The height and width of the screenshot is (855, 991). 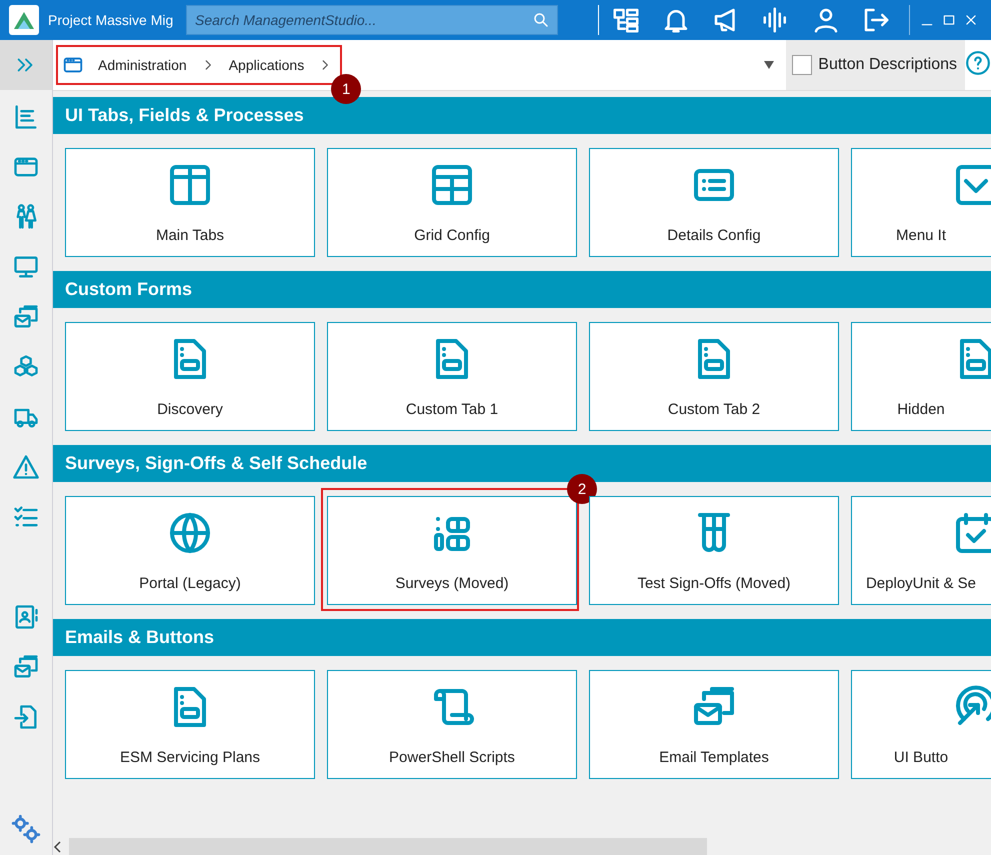 I want to click on app-tile: UI Butto, so click(x=921, y=724).